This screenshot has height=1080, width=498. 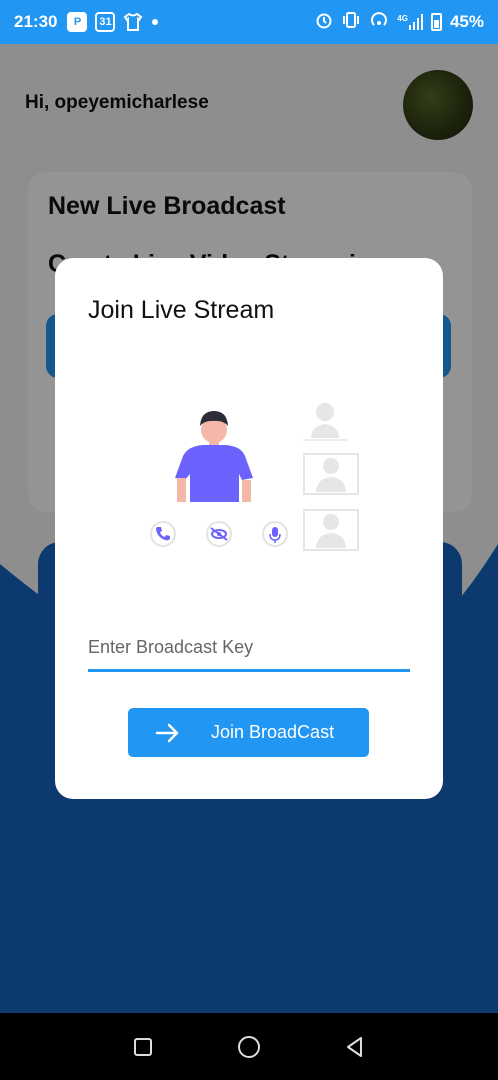 I want to click on recent-apps-icon, so click(x=143, y=1047).